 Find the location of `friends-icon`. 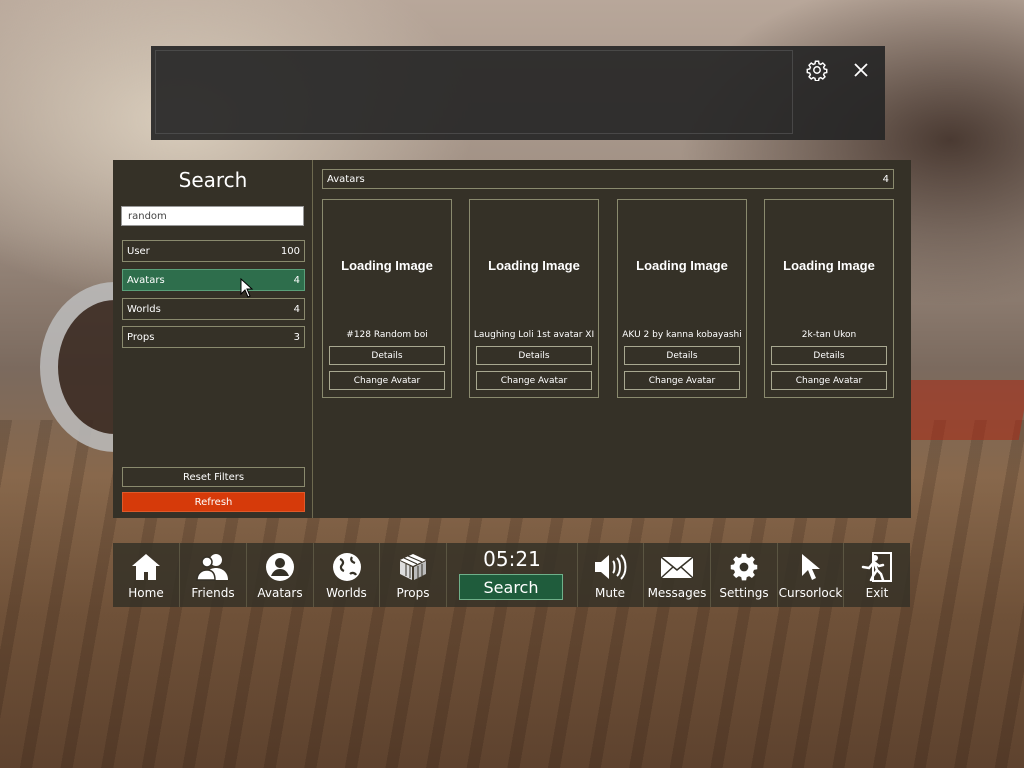

friends-icon is located at coordinates (212, 567).